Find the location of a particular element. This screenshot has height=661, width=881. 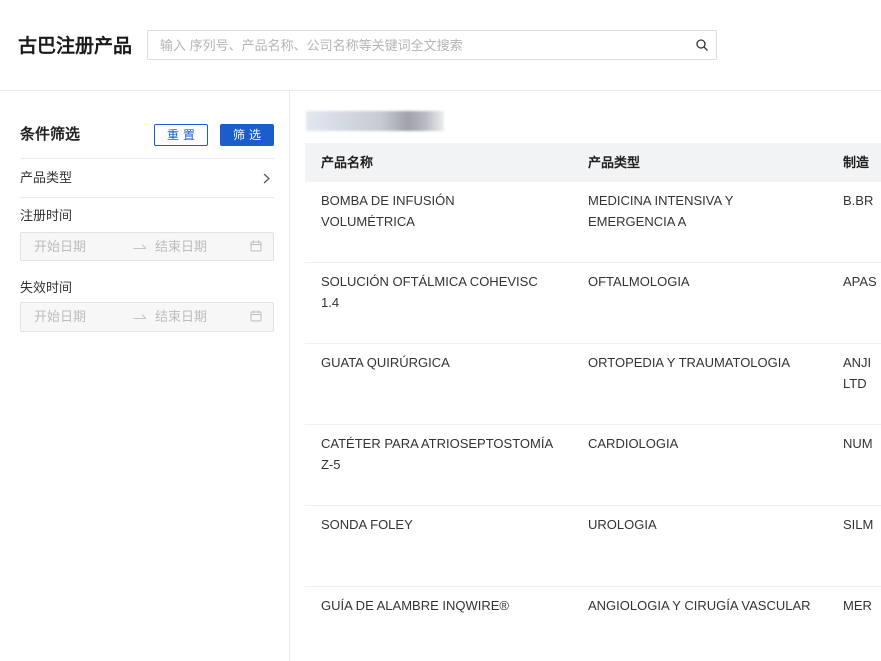

manufacturer-cell: SILM is located at coordinates (858, 524).